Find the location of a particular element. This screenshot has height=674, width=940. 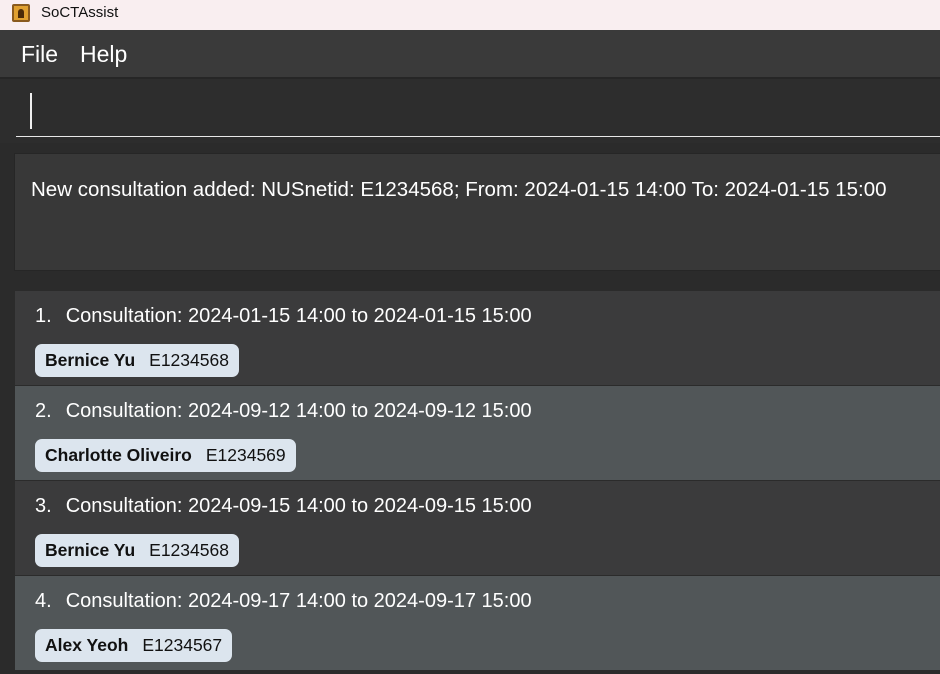

title-bar: SoCTAssist is located at coordinates (470, 15).